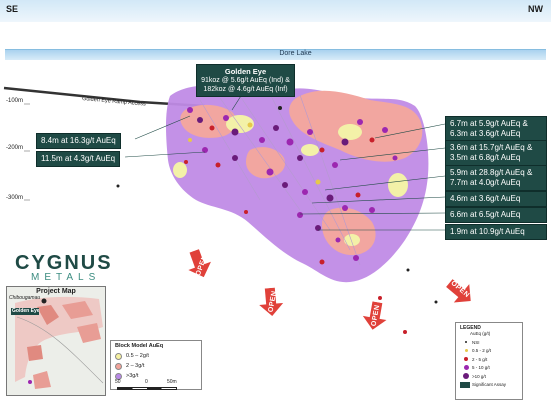 This screenshot has width=551, height=404. Describe the element at coordinates (15, 148) in the screenshot. I see `depth-label-200: -200m` at that location.